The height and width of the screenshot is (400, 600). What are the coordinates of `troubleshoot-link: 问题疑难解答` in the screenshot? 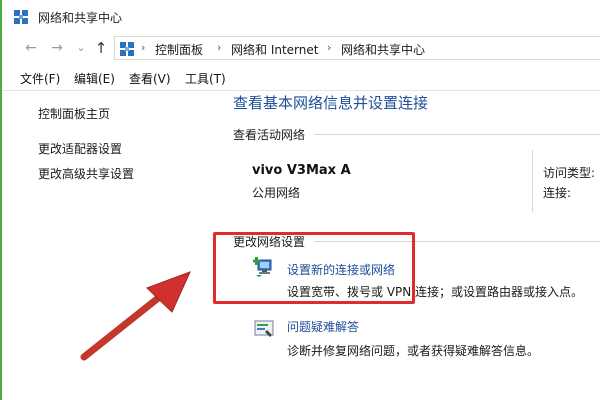 It's located at (323, 326).